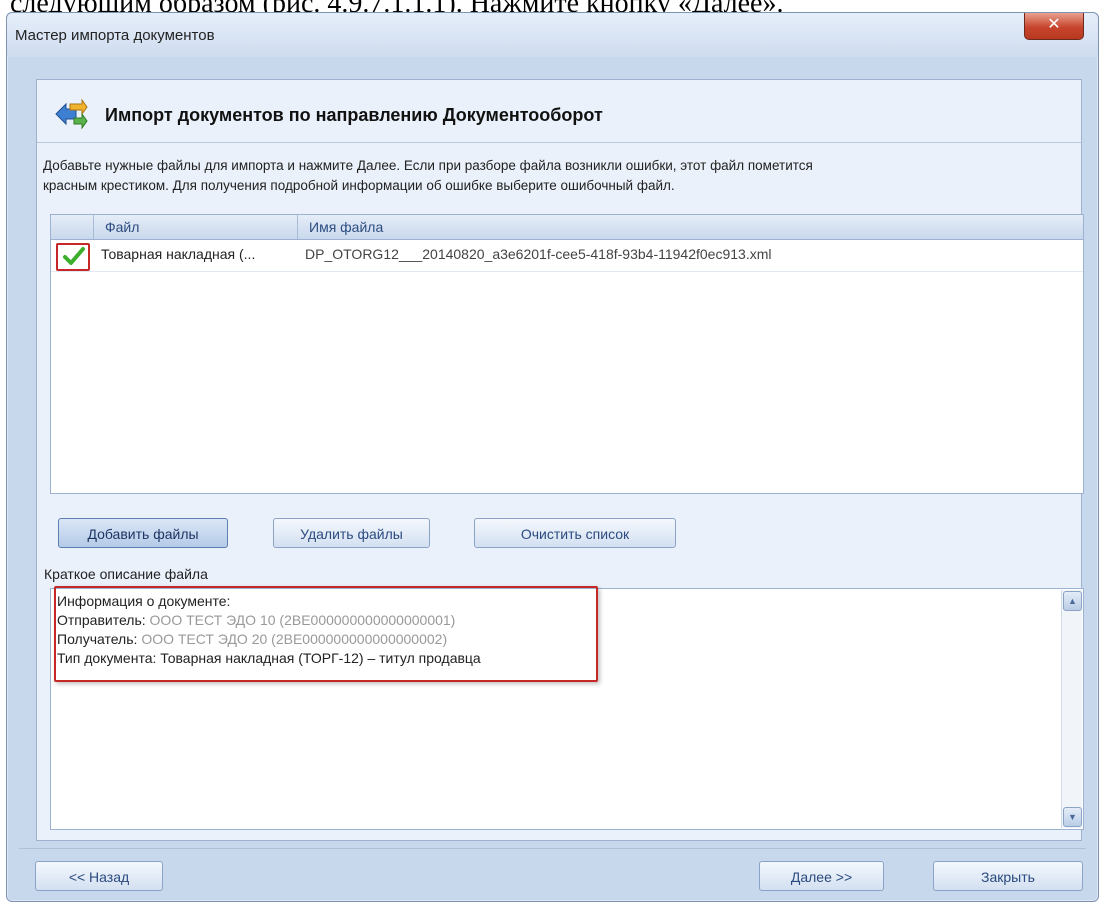 The height and width of the screenshot is (905, 1103). Describe the element at coordinates (1008, 876) in the screenshot. I see `close-button: Закрыть` at that location.